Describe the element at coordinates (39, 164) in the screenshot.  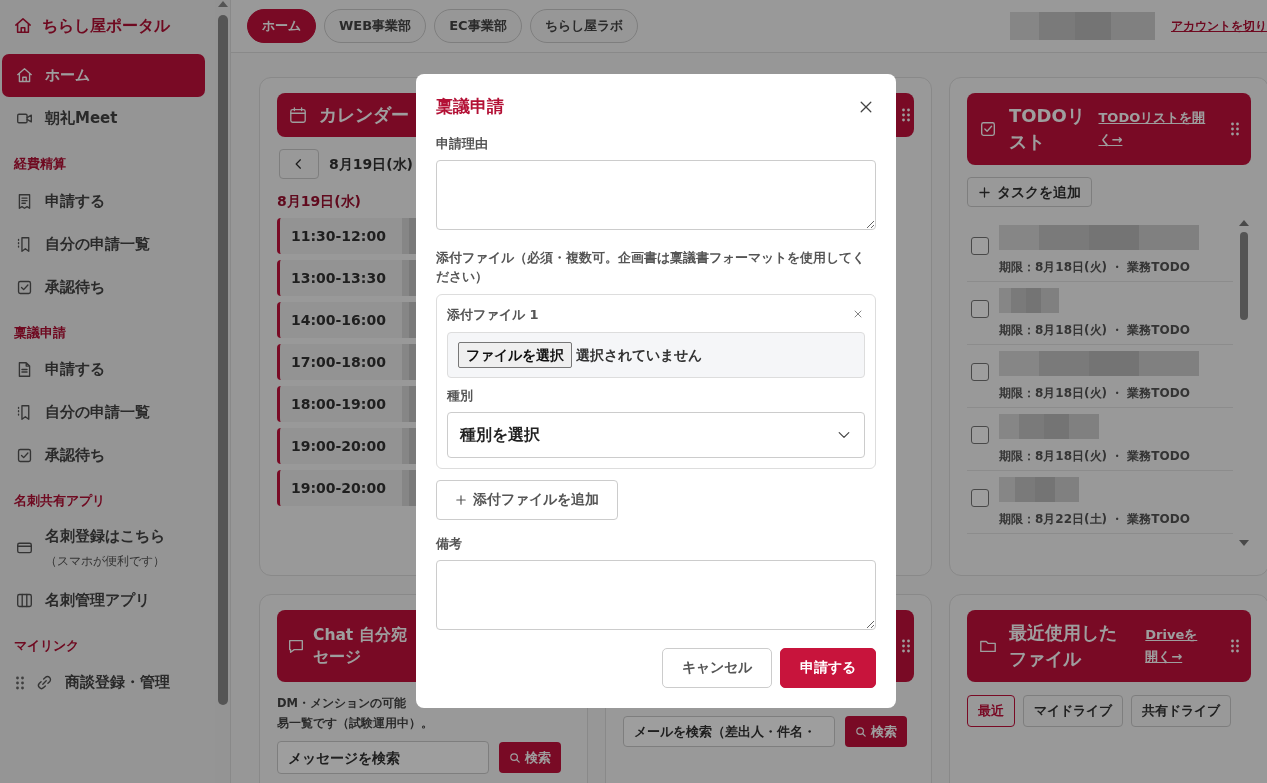
I see `sidebar-section-title: 経費精算` at that location.